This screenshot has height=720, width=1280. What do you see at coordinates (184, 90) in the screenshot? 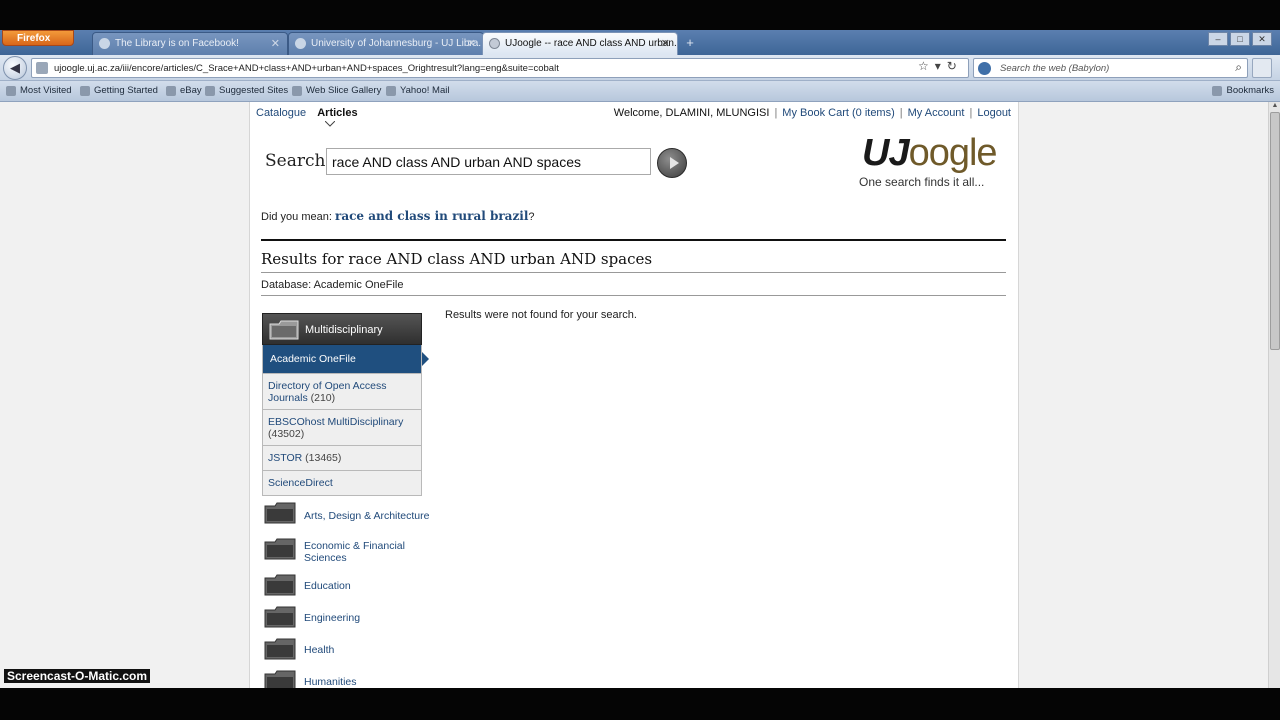
I see `bookmark-ebay: eBay` at bounding box center [184, 90].